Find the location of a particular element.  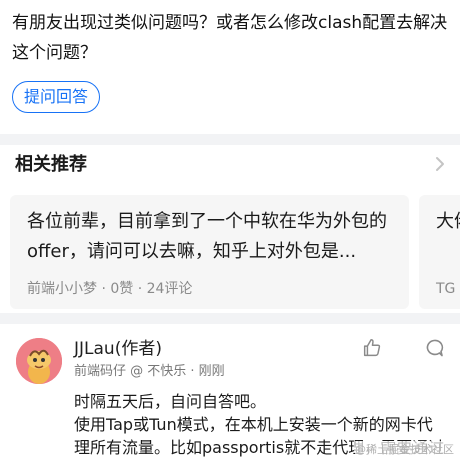

chevron-right-icon is located at coordinates (440, 164).